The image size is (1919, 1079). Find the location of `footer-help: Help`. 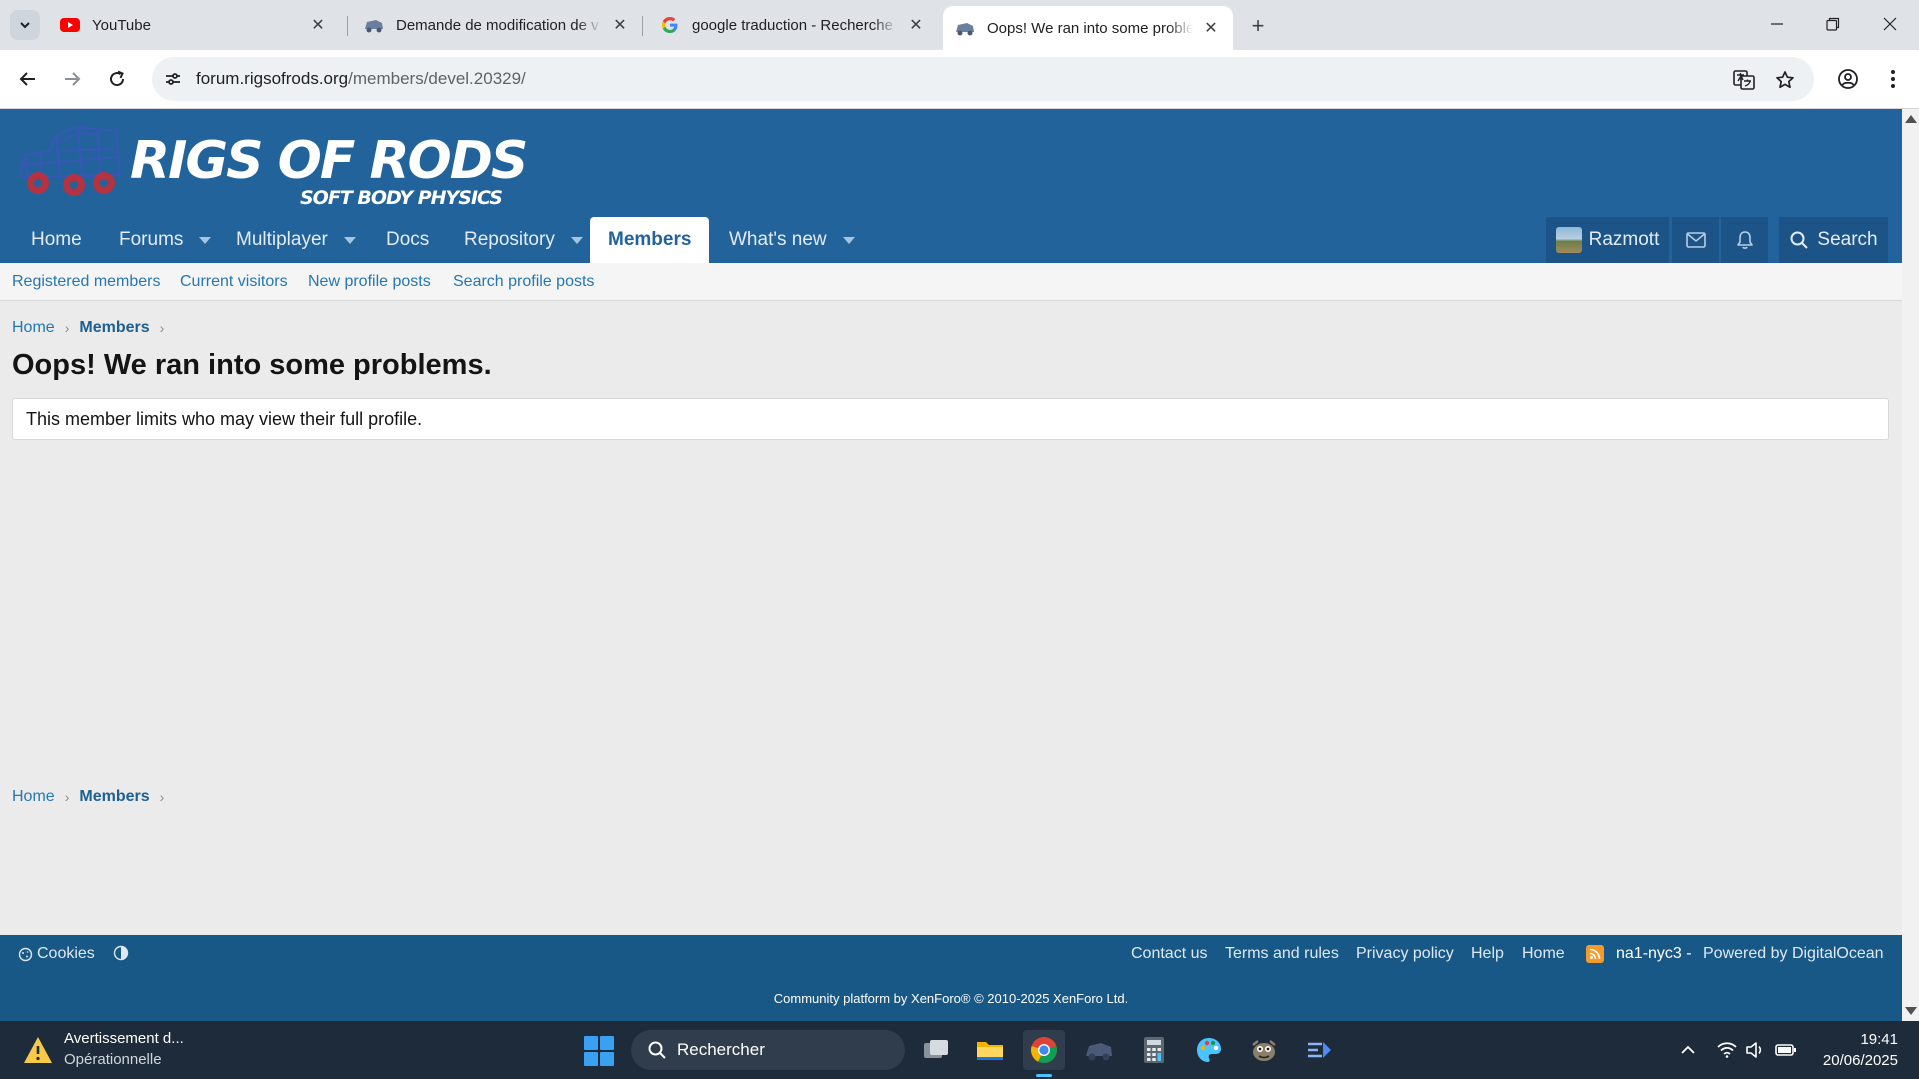

footer-help: Help is located at coordinates (1487, 954).